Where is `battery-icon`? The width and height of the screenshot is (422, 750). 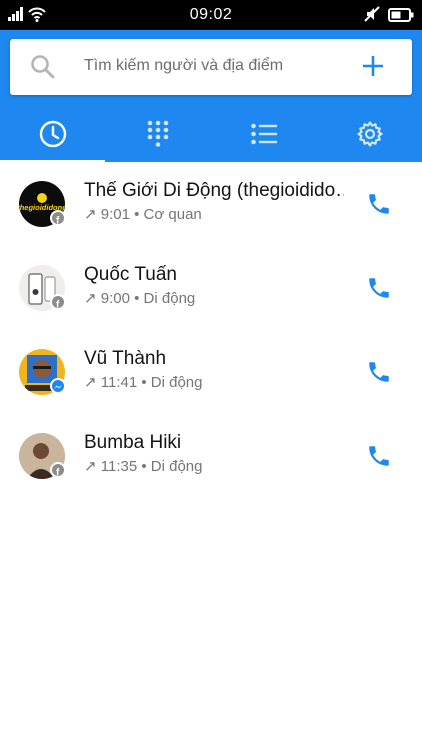
battery-icon is located at coordinates (401, 15).